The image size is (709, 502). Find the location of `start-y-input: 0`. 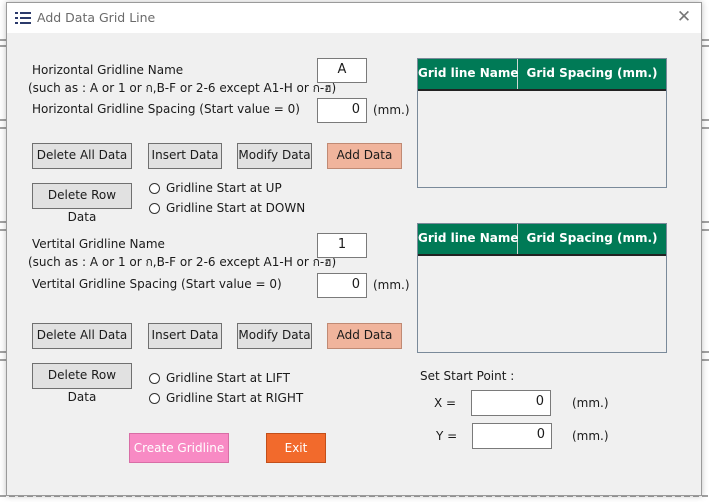

start-y-input: 0 is located at coordinates (512, 436).